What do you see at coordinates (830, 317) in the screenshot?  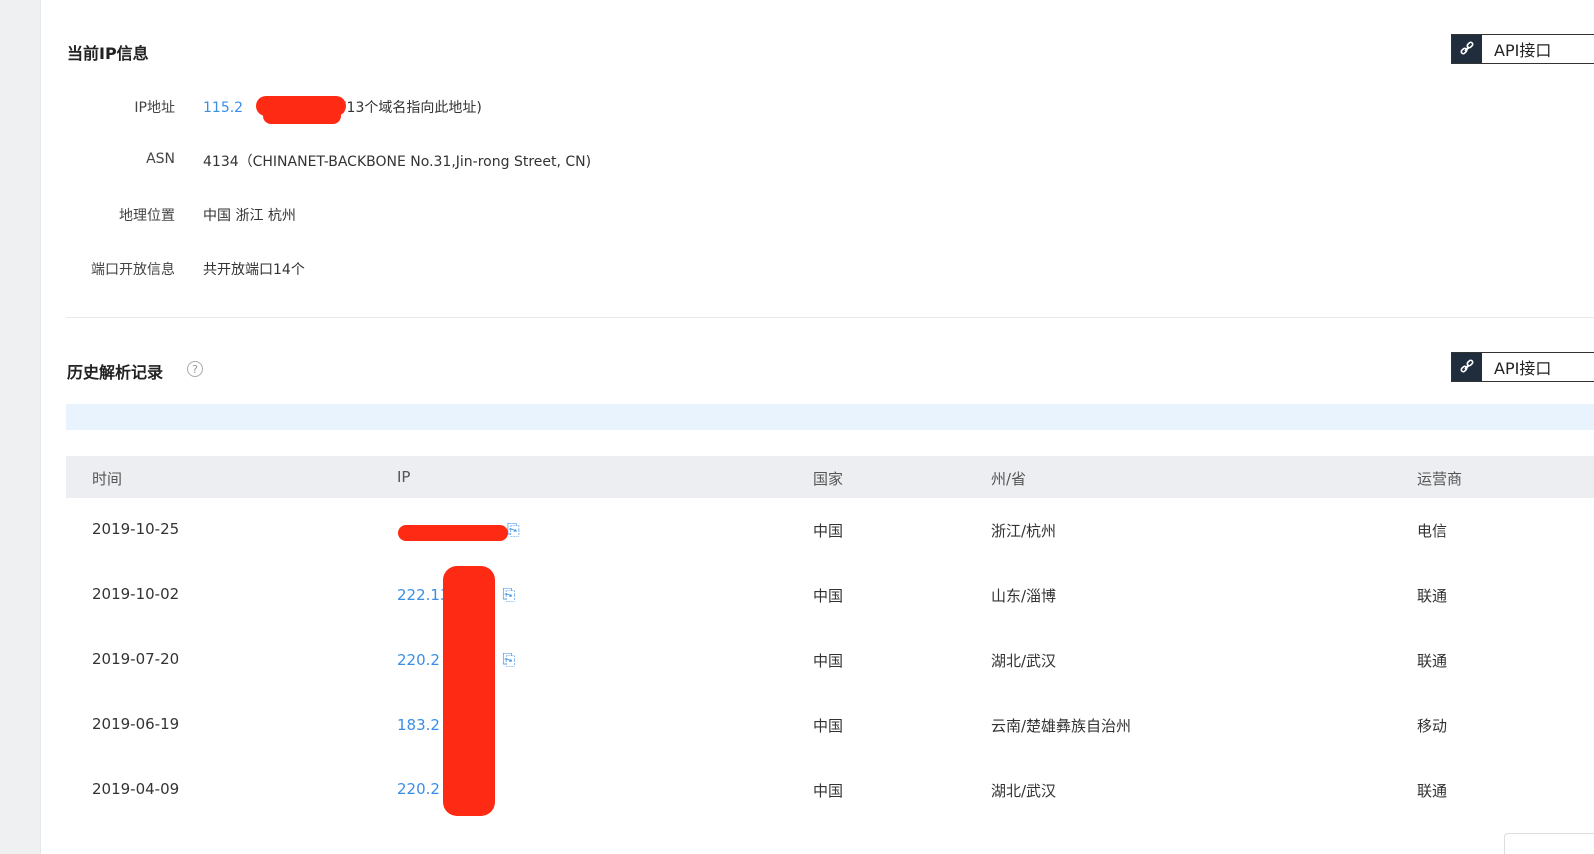 I see `section-divider` at bounding box center [830, 317].